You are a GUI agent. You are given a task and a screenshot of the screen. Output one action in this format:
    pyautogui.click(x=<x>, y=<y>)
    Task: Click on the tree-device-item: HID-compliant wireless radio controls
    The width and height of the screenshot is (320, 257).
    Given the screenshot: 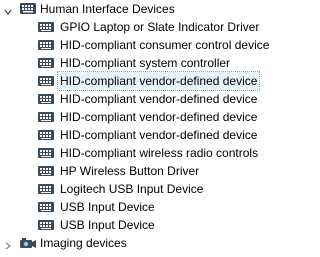 What is the action you would take?
    pyautogui.click(x=158, y=153)
    